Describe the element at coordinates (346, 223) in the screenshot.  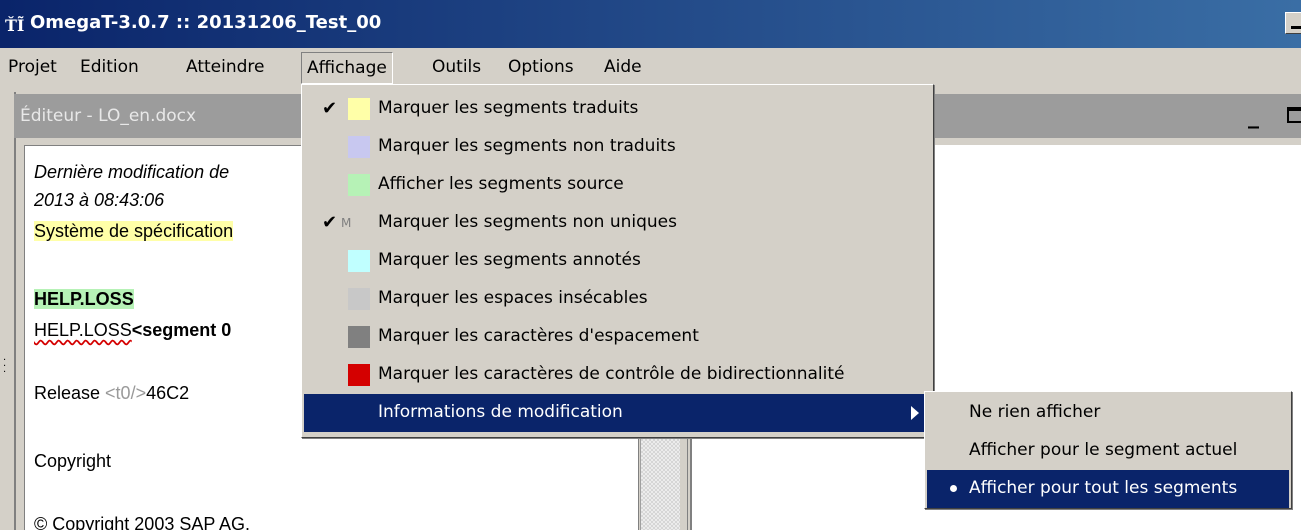
I see `non-unique-marker-icon: M` at that location.